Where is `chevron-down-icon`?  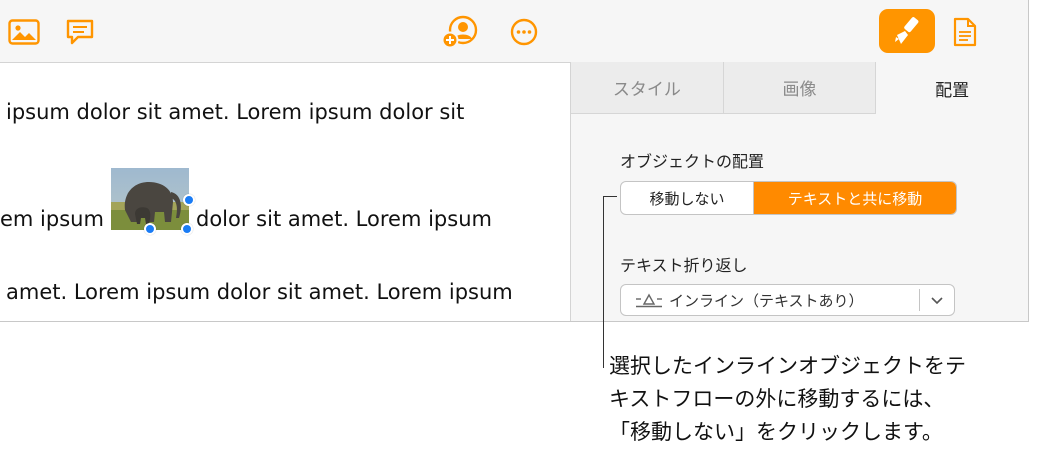 chevron-down-icon is located at coordinates (937, 300).